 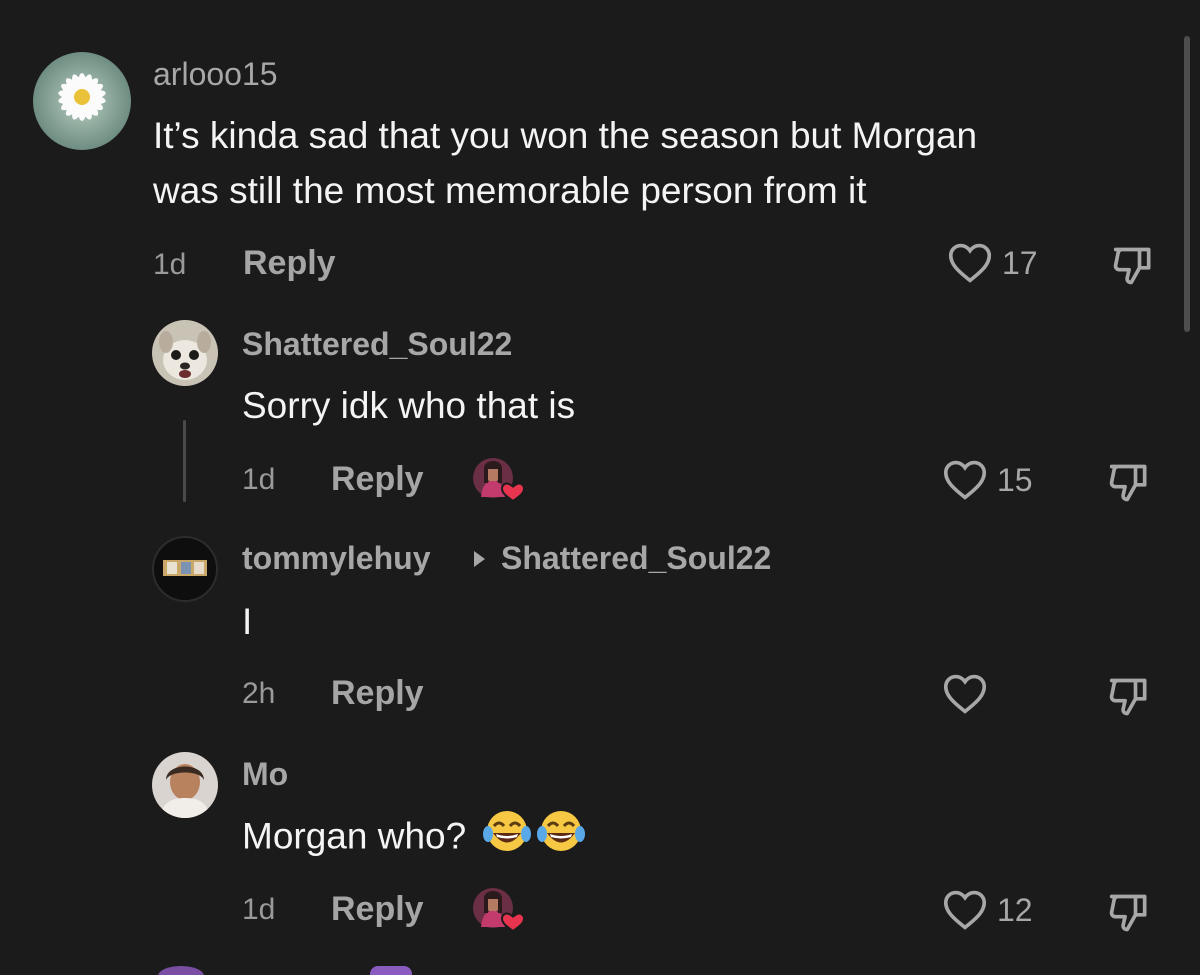 I want to click on photo-avatar-icon, so click(x=185, y=569).